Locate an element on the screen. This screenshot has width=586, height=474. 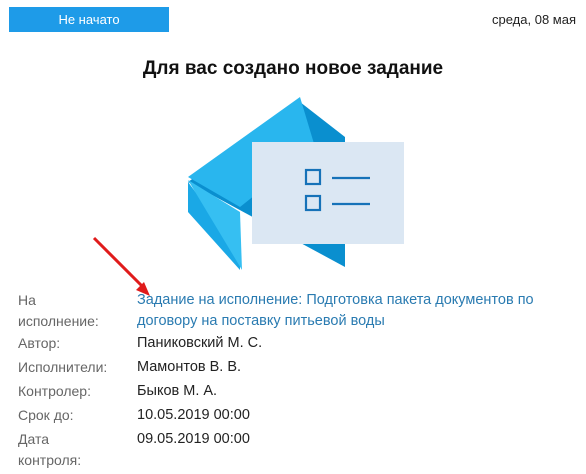
page-title: Для вас создано новое задание is located at coordinates (293, 68).